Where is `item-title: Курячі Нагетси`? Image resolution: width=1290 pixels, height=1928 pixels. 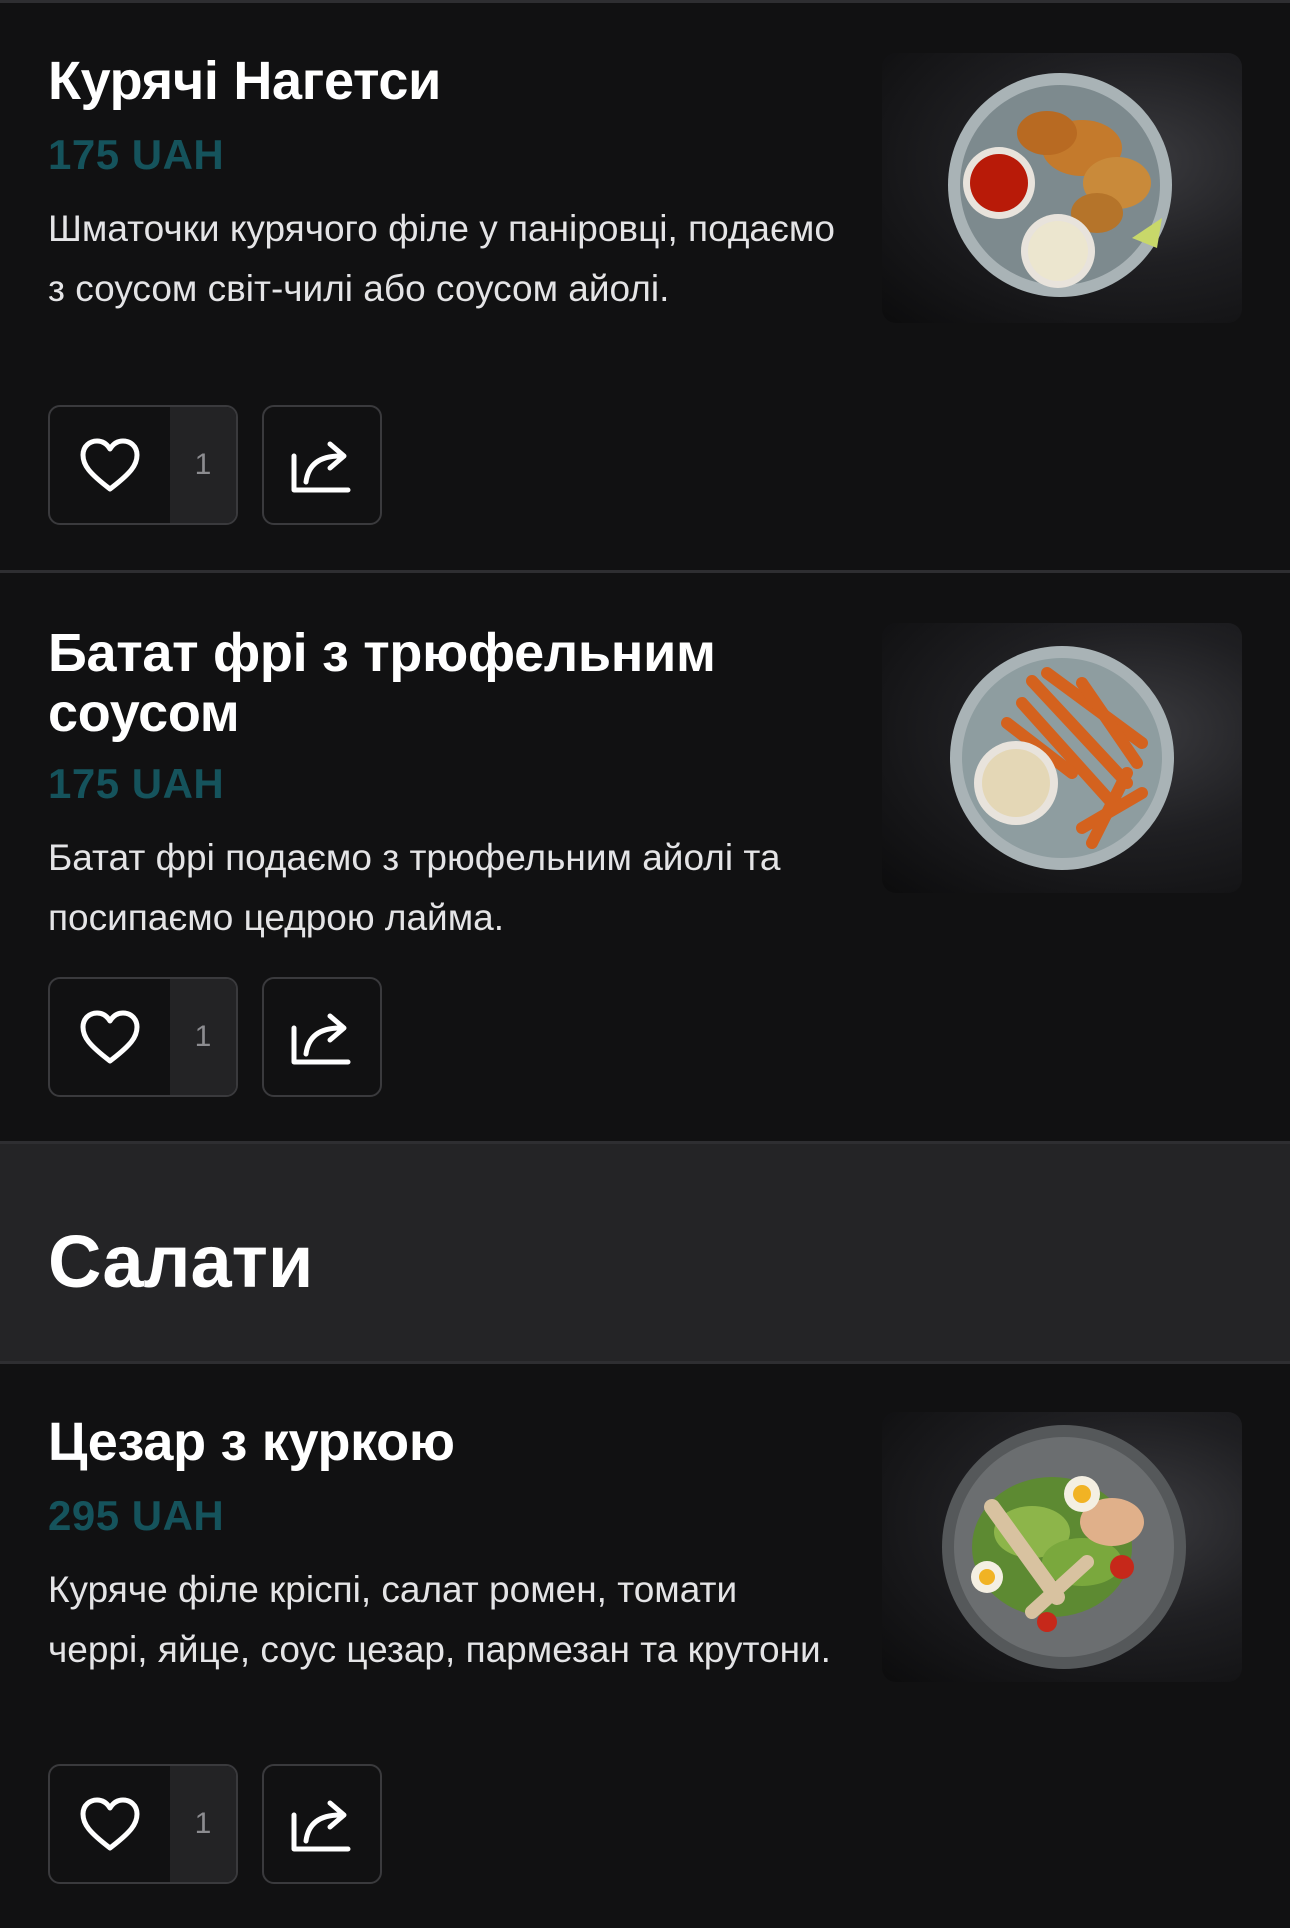
item-title: Курячі Нагетси is located at coordinates (245, 81).